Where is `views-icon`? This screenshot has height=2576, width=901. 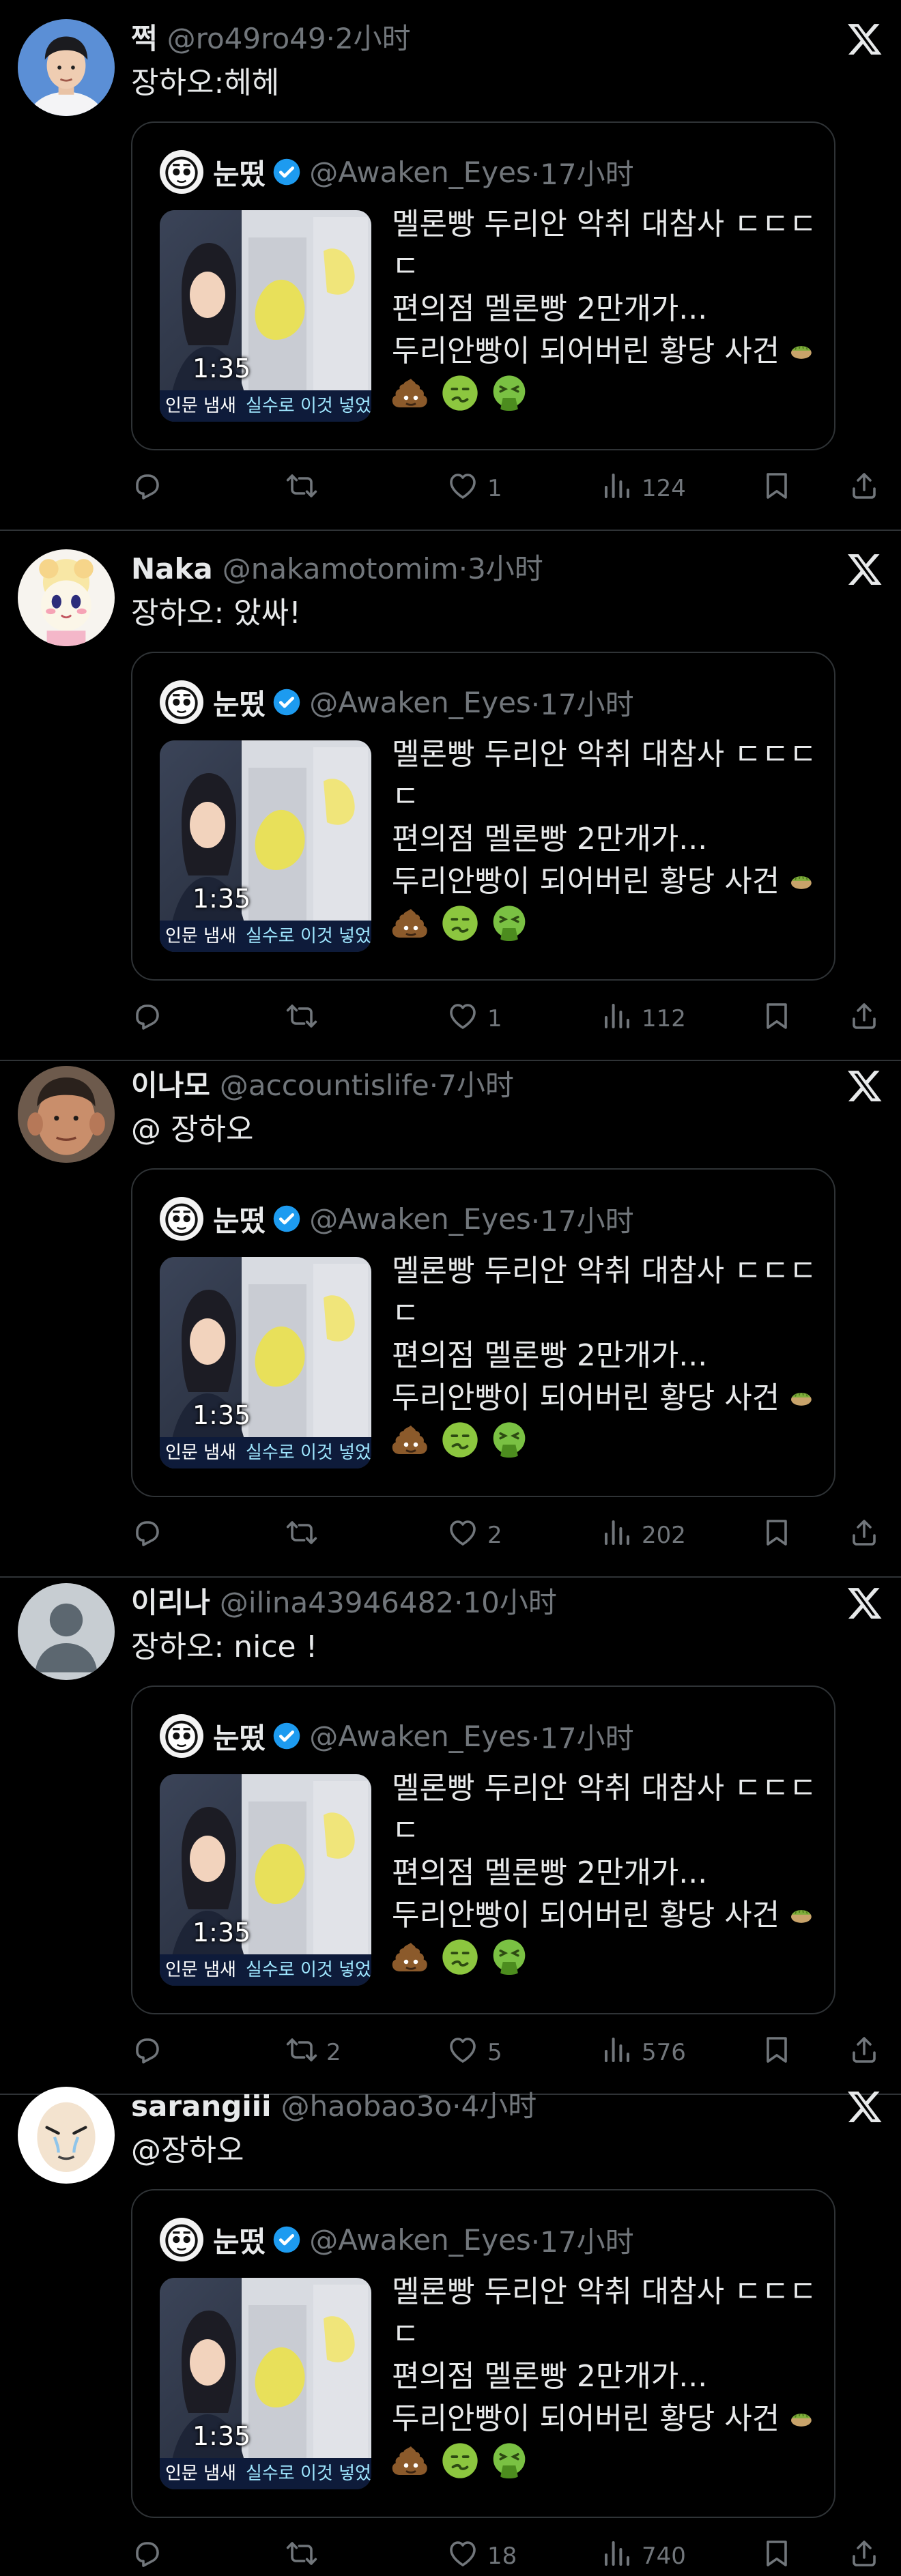 views-icon is located at coordinates (617, 1019).